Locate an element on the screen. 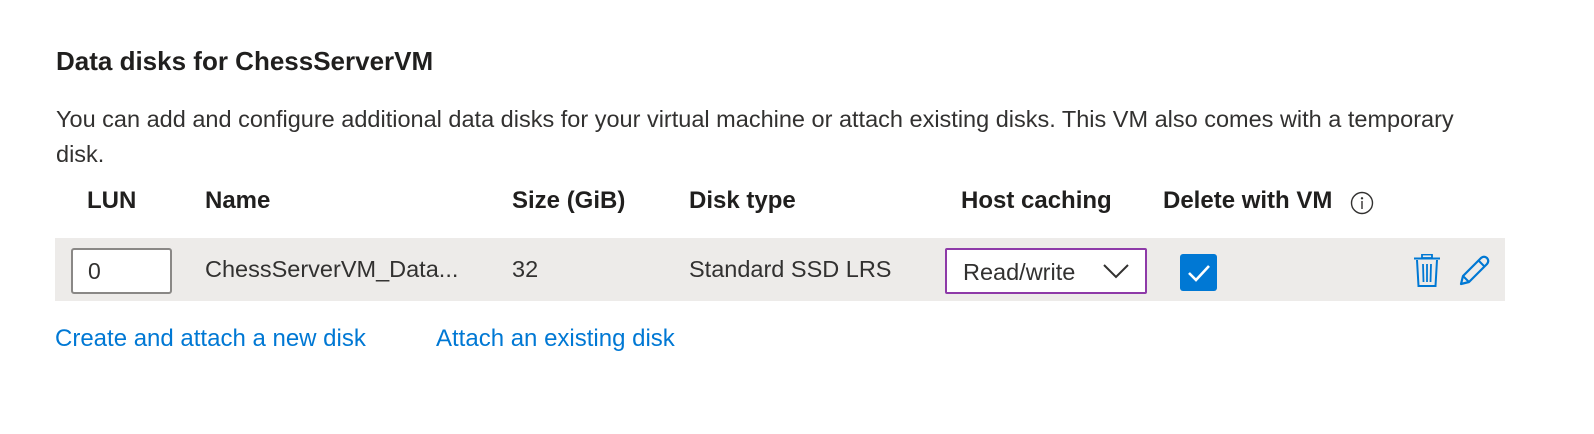  chevron-down-icon is located at coordinates (1116, 271).